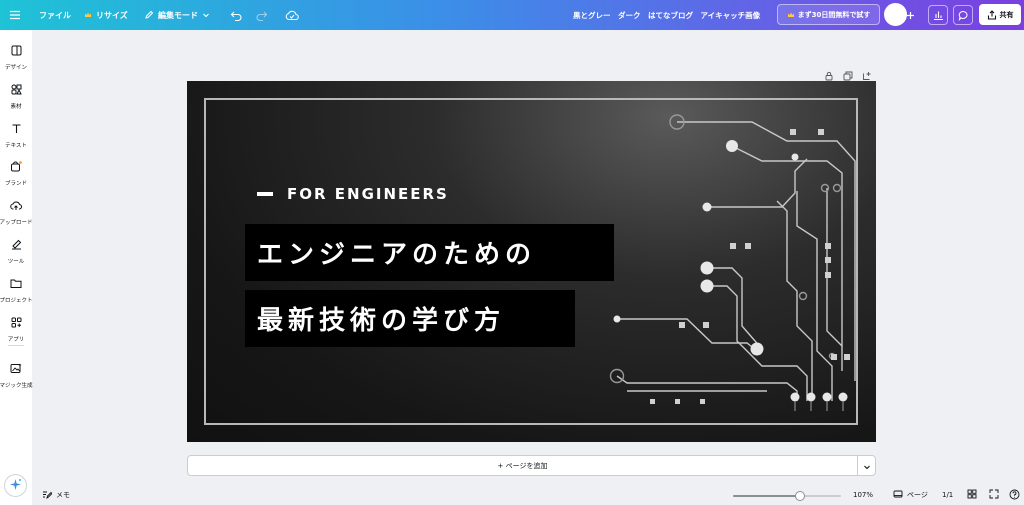 Image resolution: width=1024 pixels, height=505 pixels. I want to click on page-count: 1/1, so click(947, 495).